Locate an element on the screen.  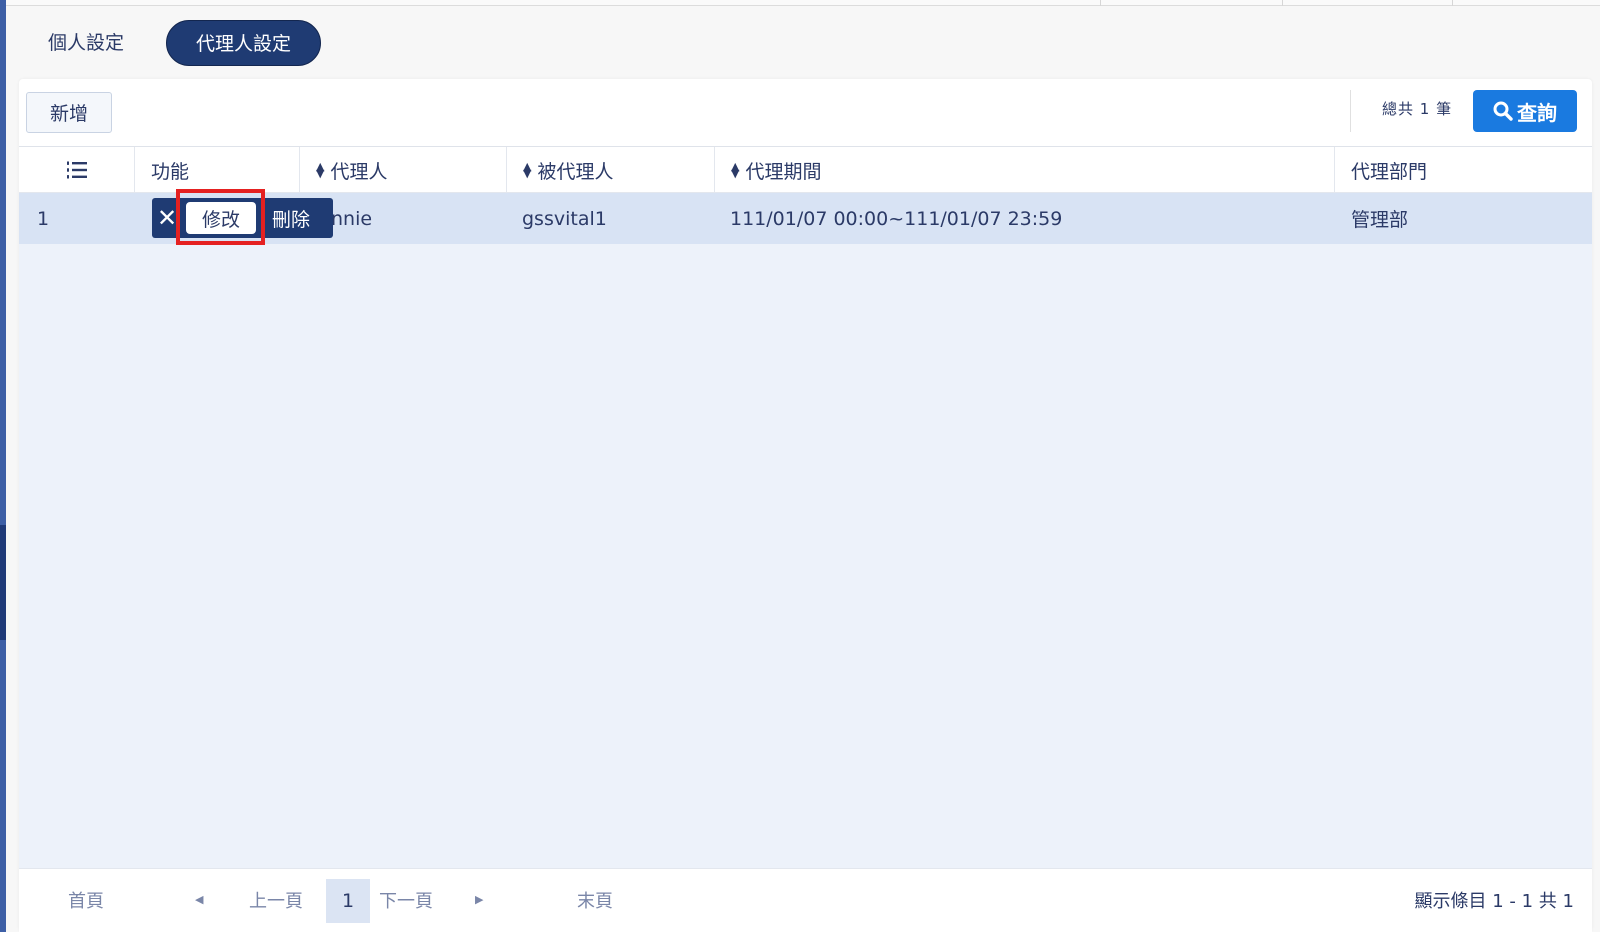
add-button: 新增 is located at coordinates (69, 112).